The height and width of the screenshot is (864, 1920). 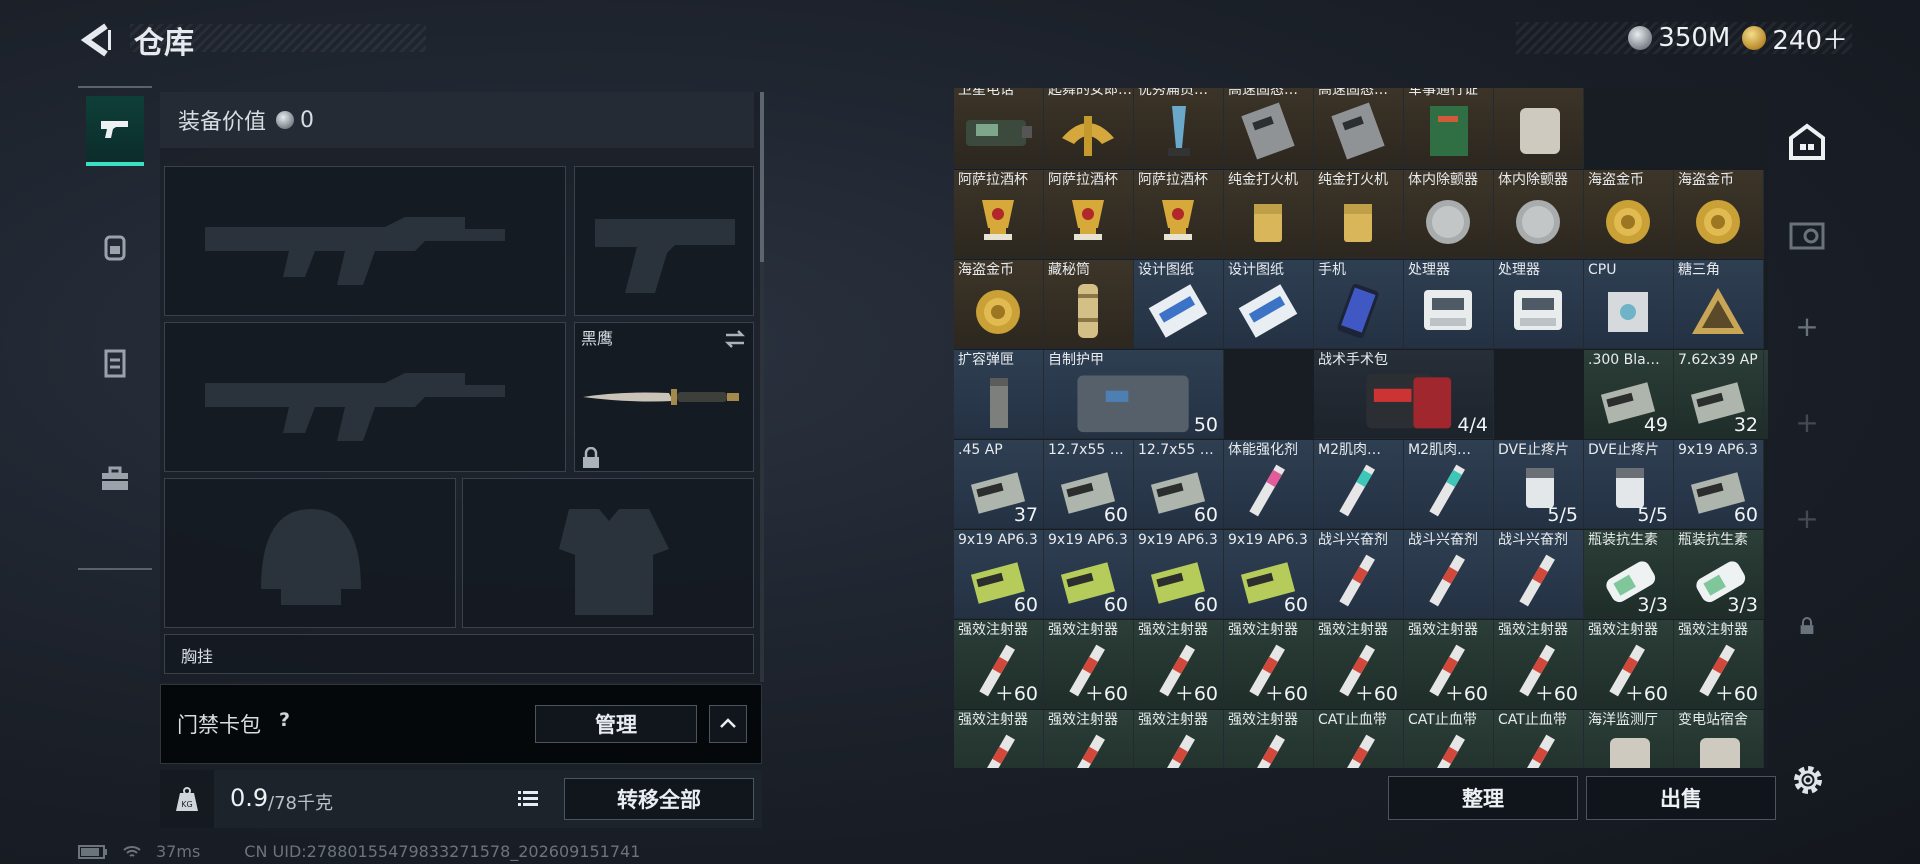 What do you see at coordinates (1088, 220) in the screenshot?
I see `cup-icon` at bounding box center [1088, 220].